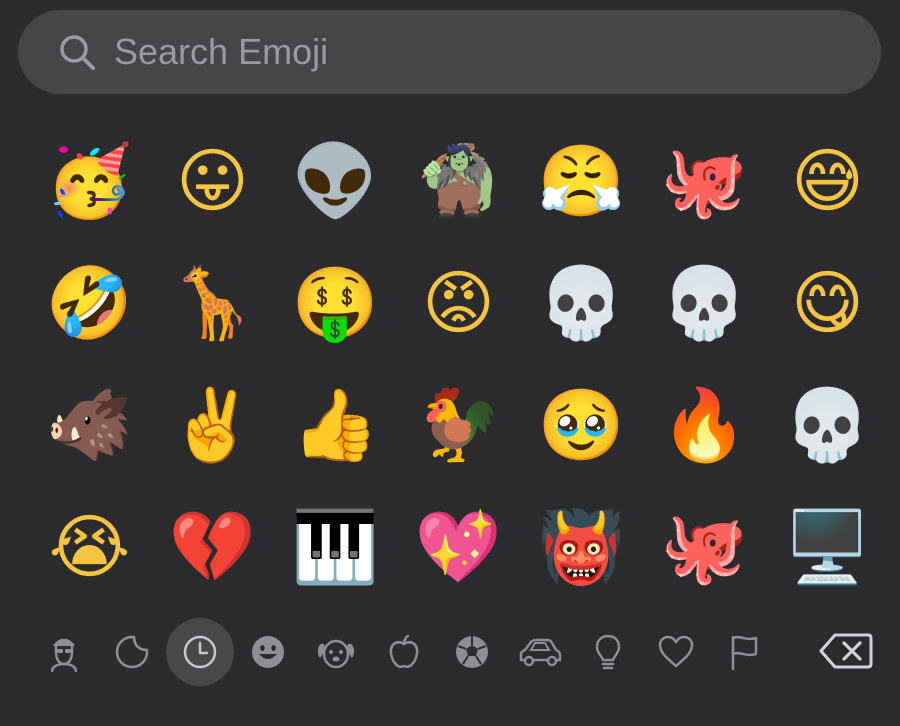 This screenshot has width=900, height=726. I want to click on emoji-glyph: 🦒, so click(212, 303).